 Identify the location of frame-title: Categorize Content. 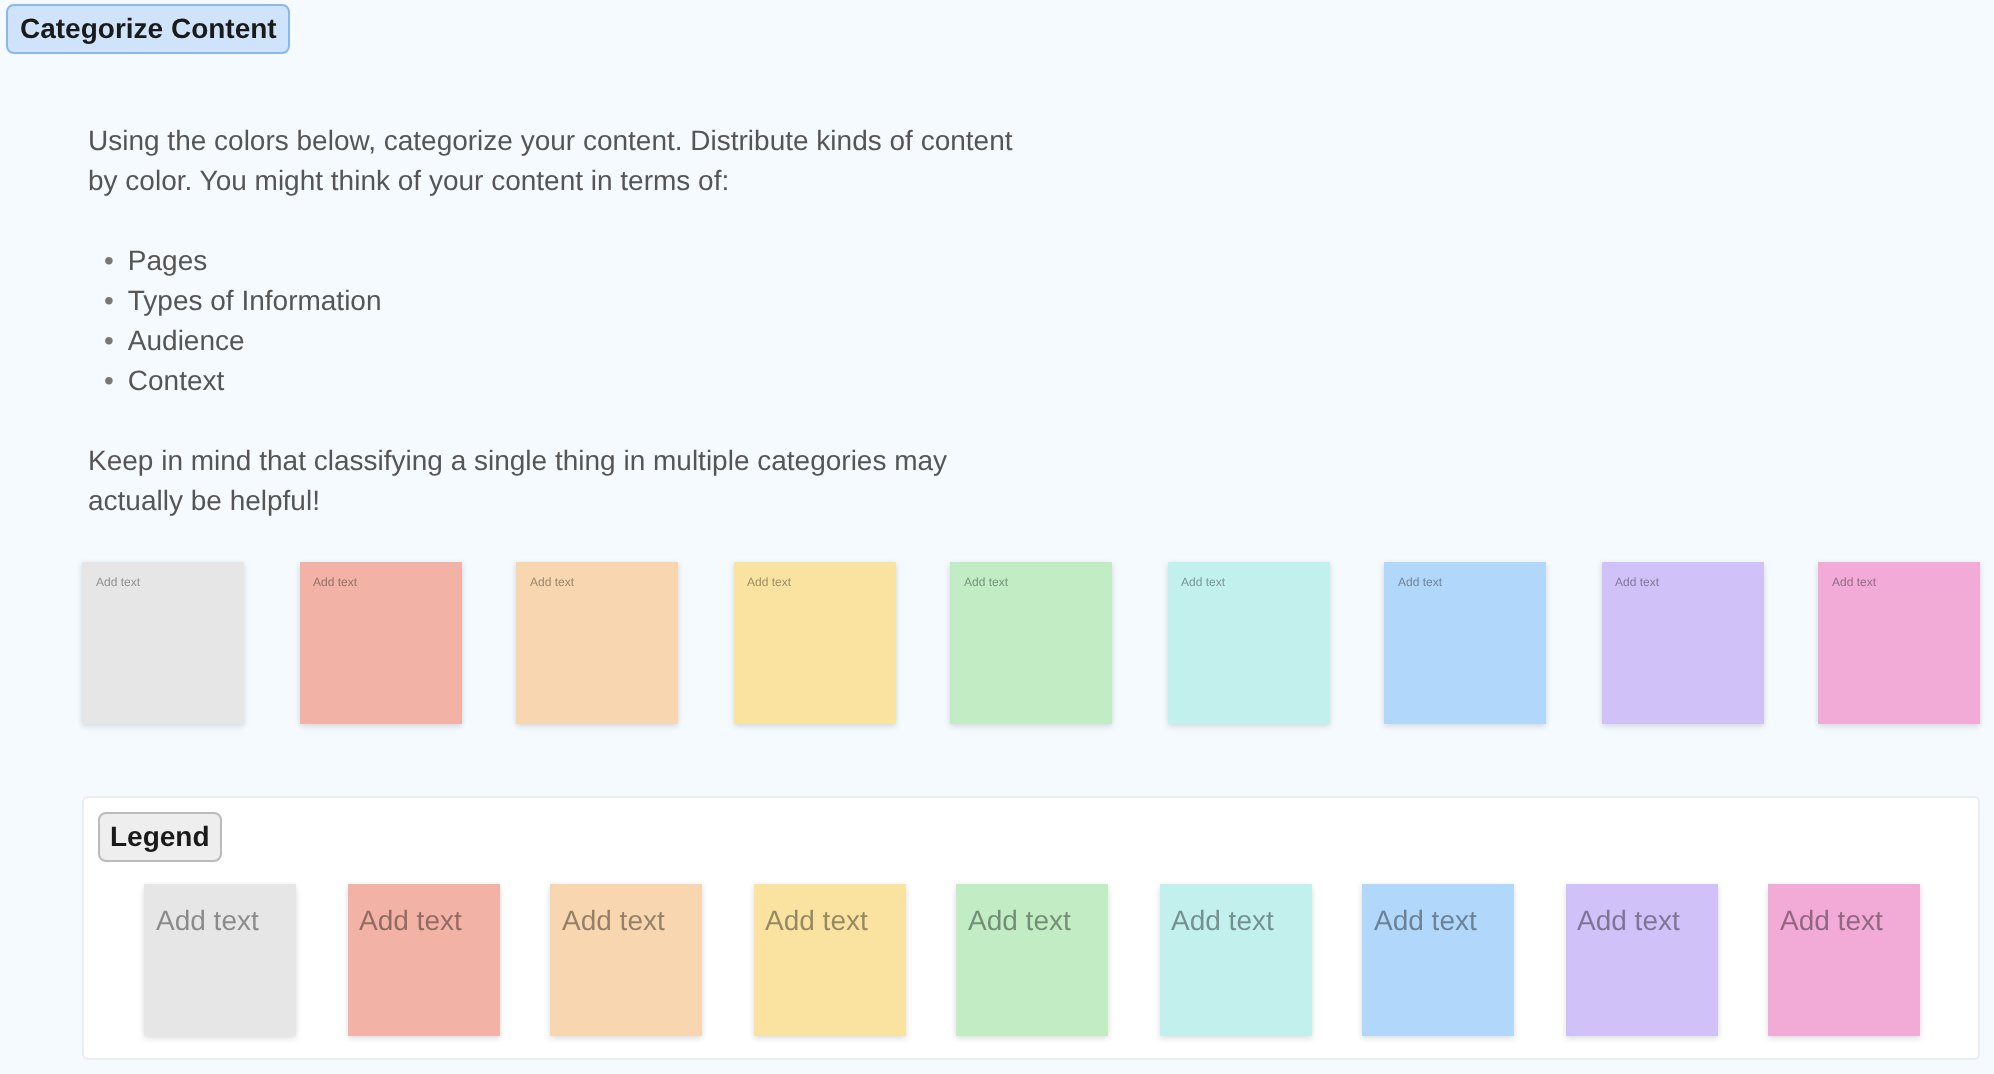
(148, 29).